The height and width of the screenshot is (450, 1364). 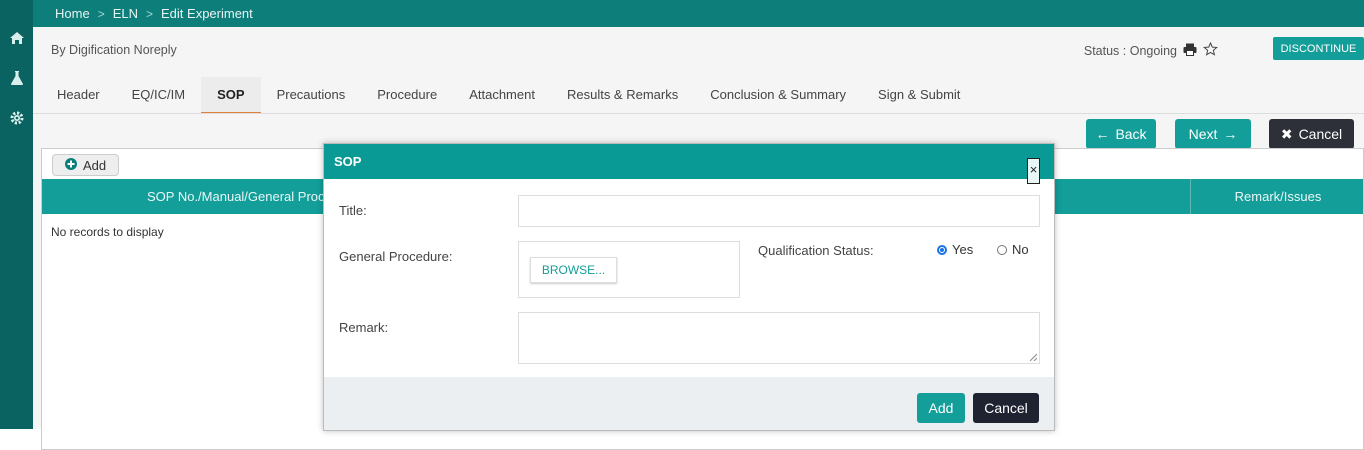 What do you see at coordinates (1286, 133) in the screenshot?
I see `close-x-icon: ✖` at bounding box center [1286, 133].